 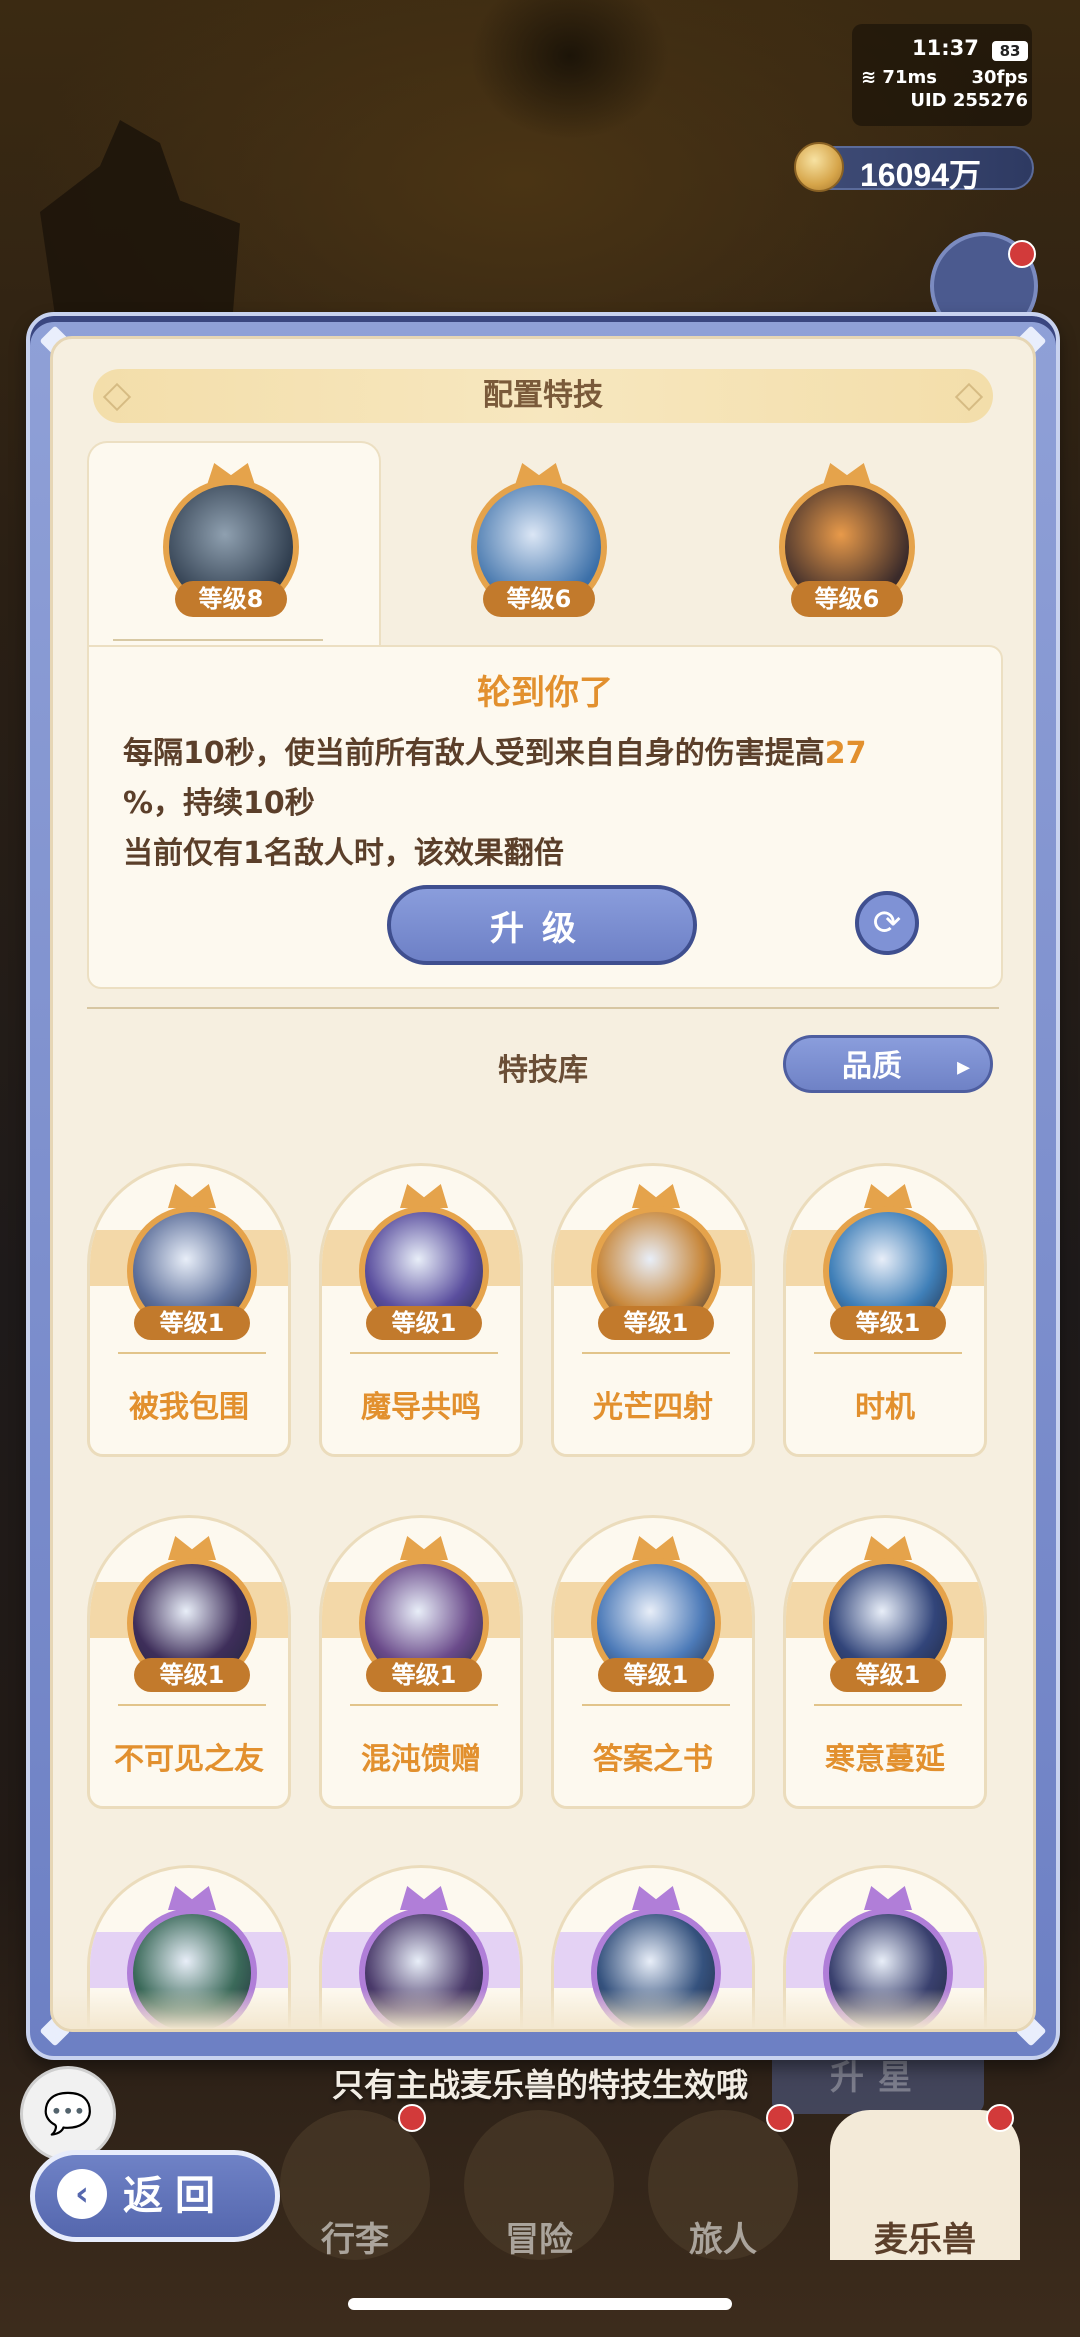 What do you see at coordinates (539, 2185) in the screenshot?
I see `nav-adventure: 冒险` at bounding box center [539, 2185].